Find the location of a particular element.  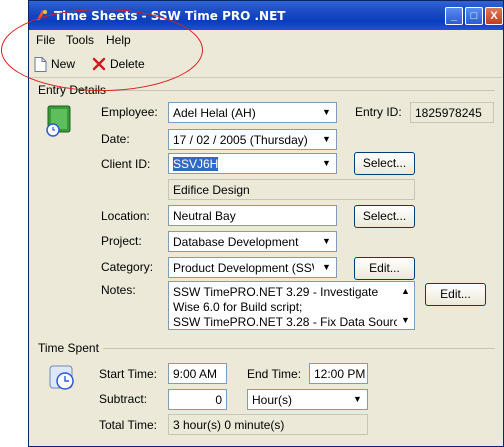

start-time-input: 9:00 AM is located at coordinates (197, 373).